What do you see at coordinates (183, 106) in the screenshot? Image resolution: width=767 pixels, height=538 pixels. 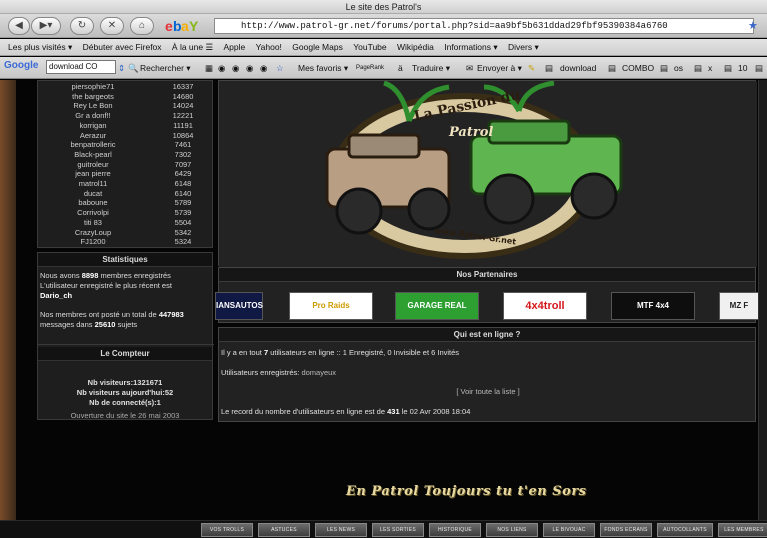 I see `ranking-member-count: 14024` at bounding box center [183, 106].